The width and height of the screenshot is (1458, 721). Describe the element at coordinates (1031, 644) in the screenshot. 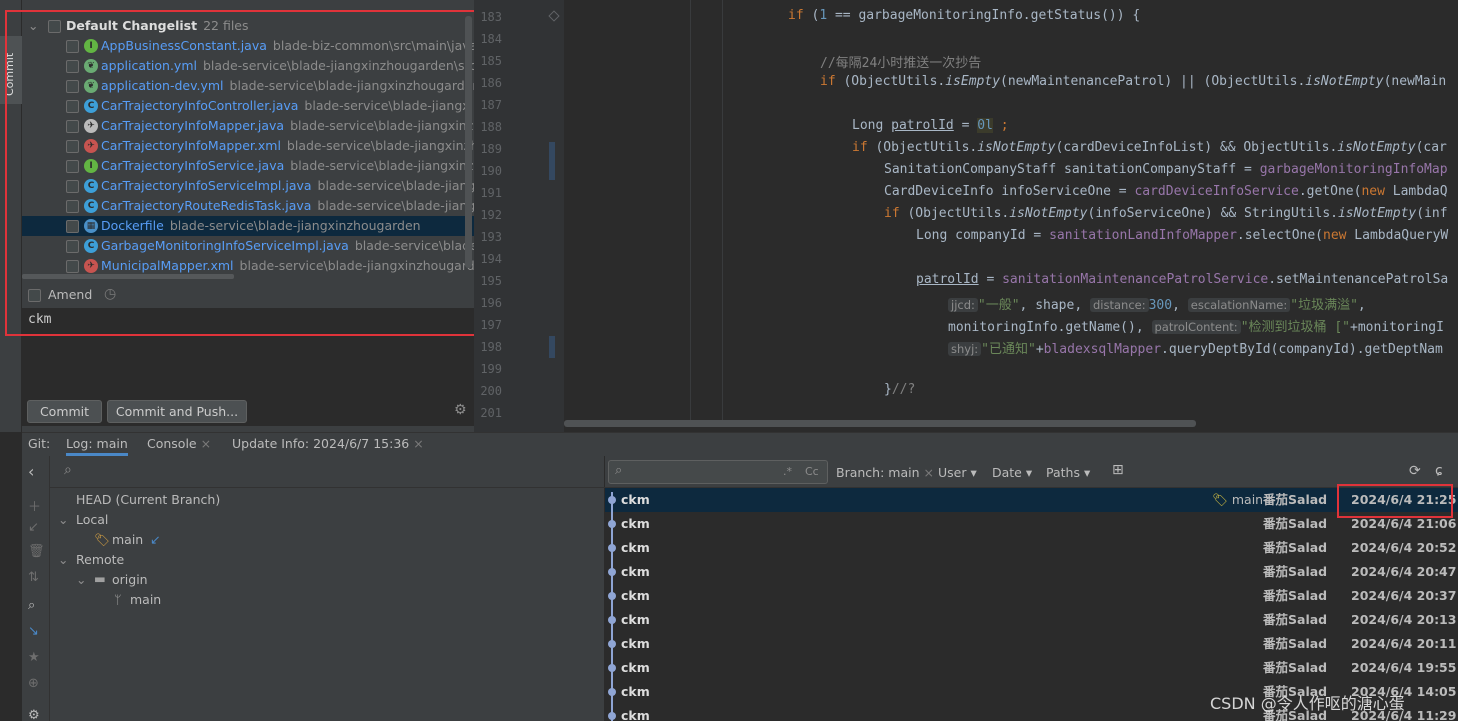

I see `commit-row: ckm 番茄Salad 2024/6/4 20:11` at that location.